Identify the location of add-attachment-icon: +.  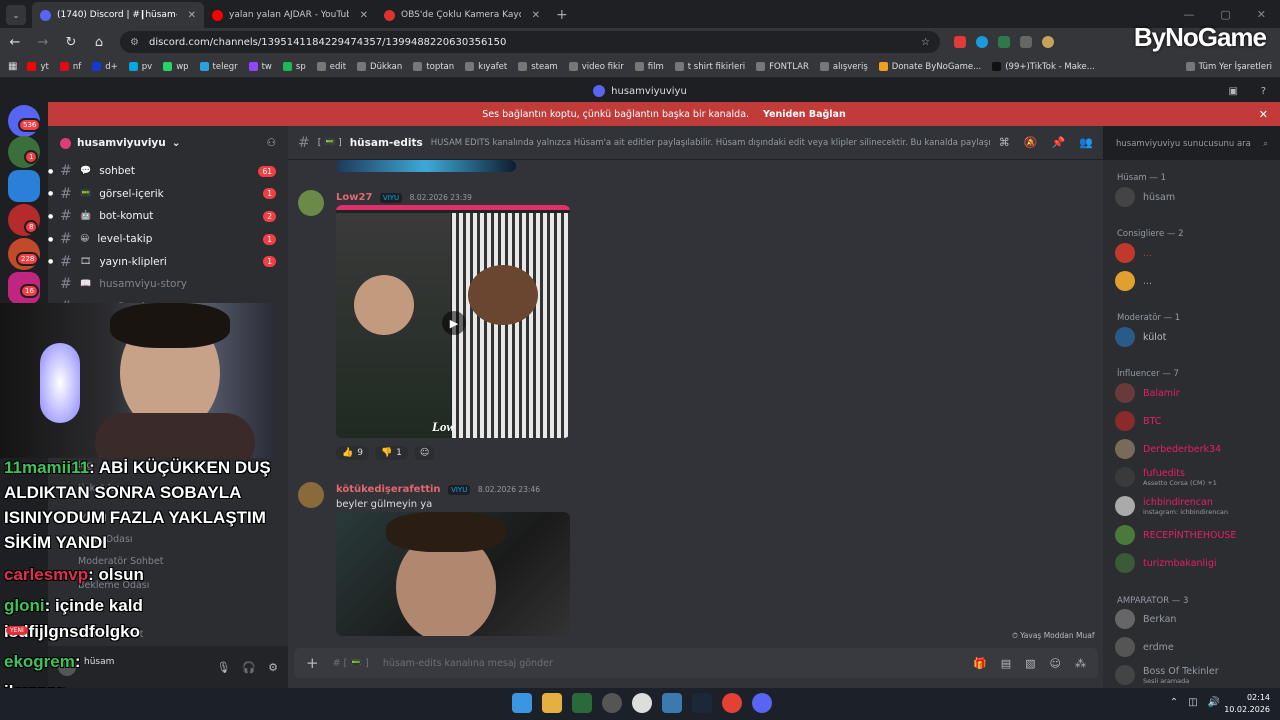
(312, 663).